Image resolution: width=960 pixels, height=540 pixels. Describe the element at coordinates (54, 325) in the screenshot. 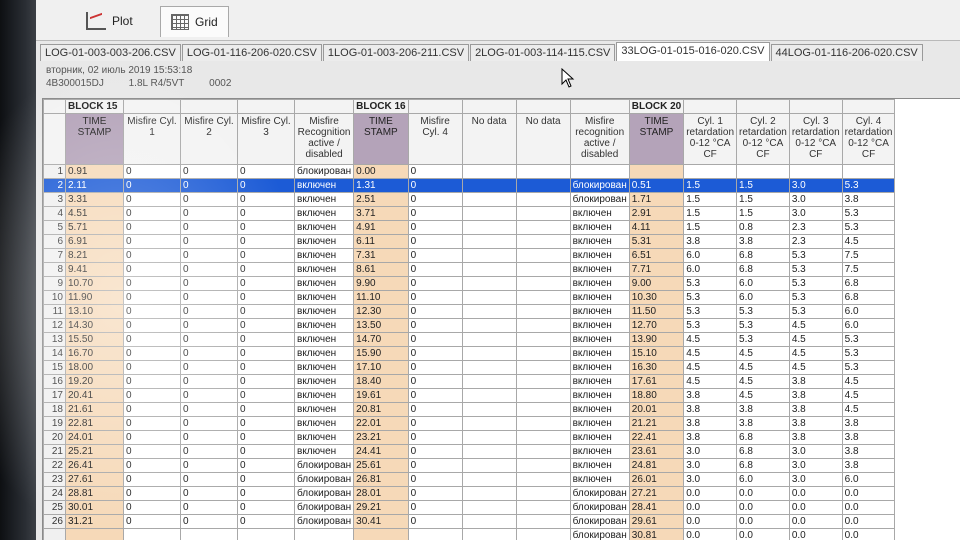

I see `row-number: 12` at that location.